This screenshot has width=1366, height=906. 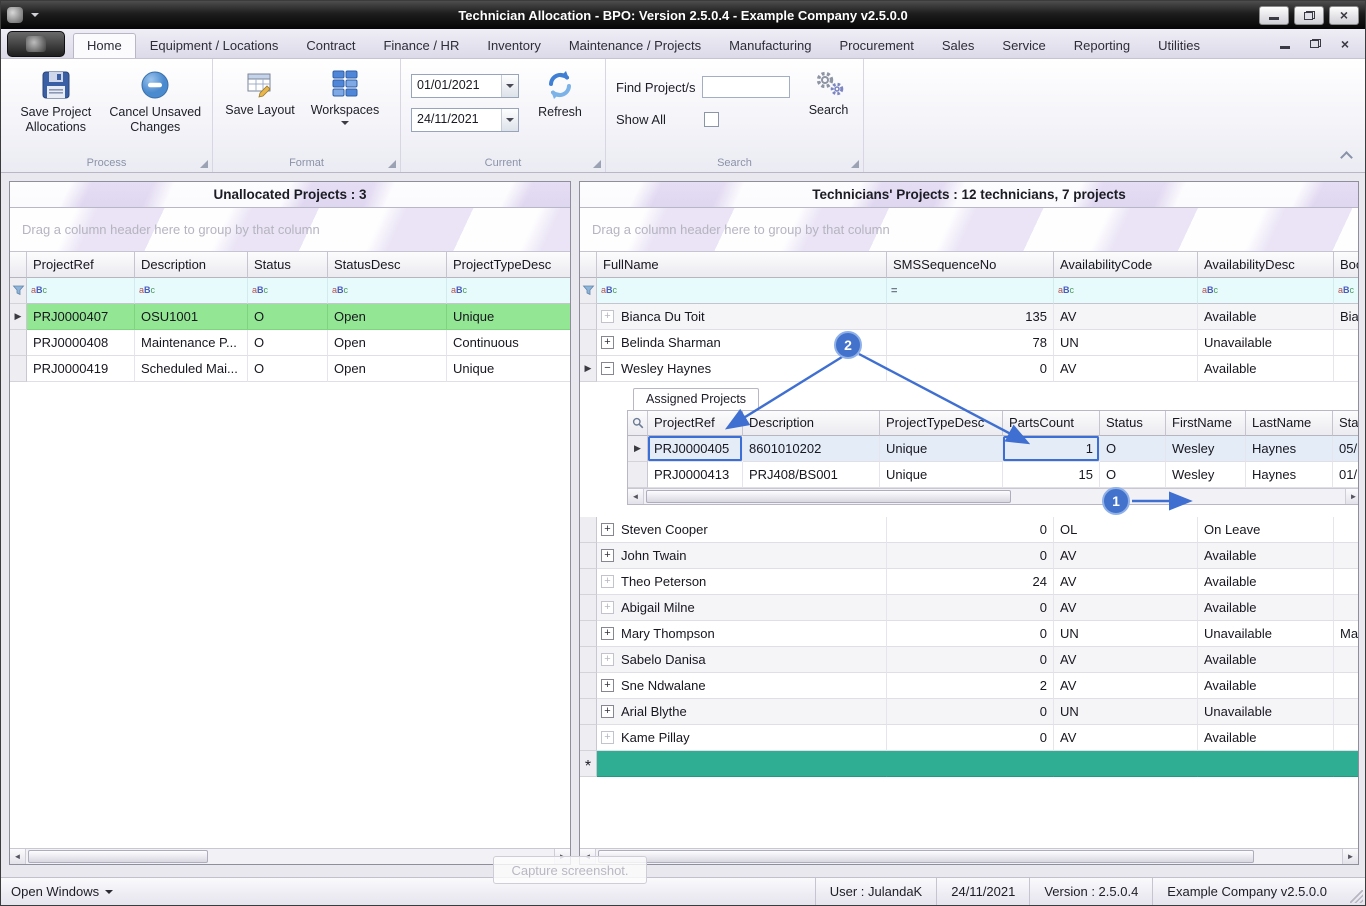 I want to click on cell: + Theo Peterson, so click(x=742, y=582).